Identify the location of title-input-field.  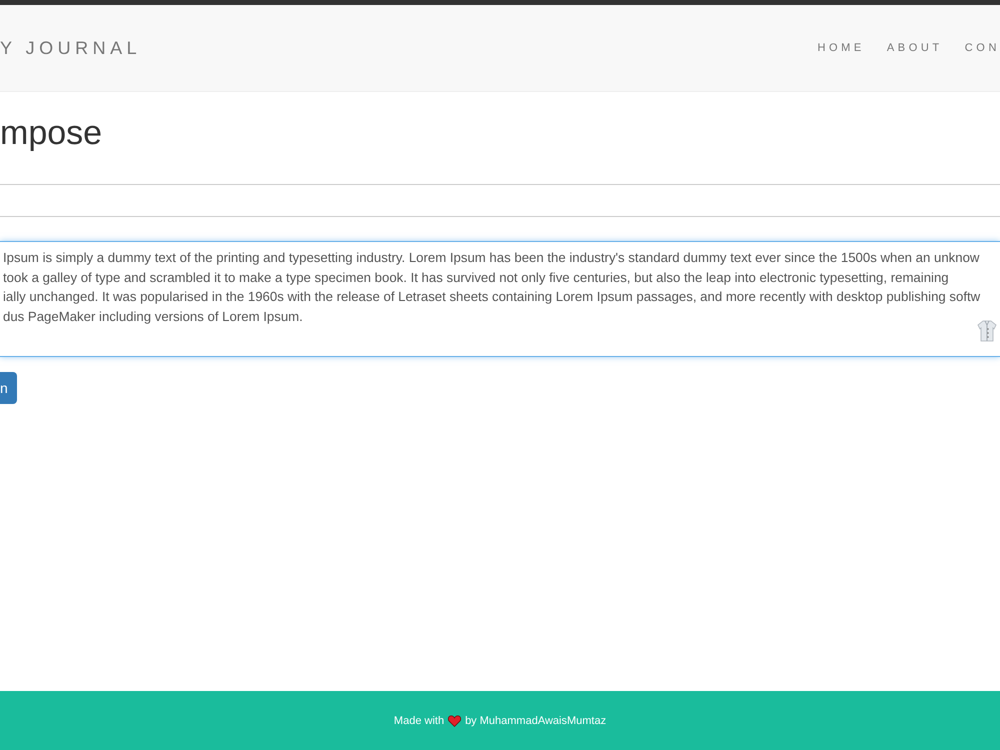
(500, 200).